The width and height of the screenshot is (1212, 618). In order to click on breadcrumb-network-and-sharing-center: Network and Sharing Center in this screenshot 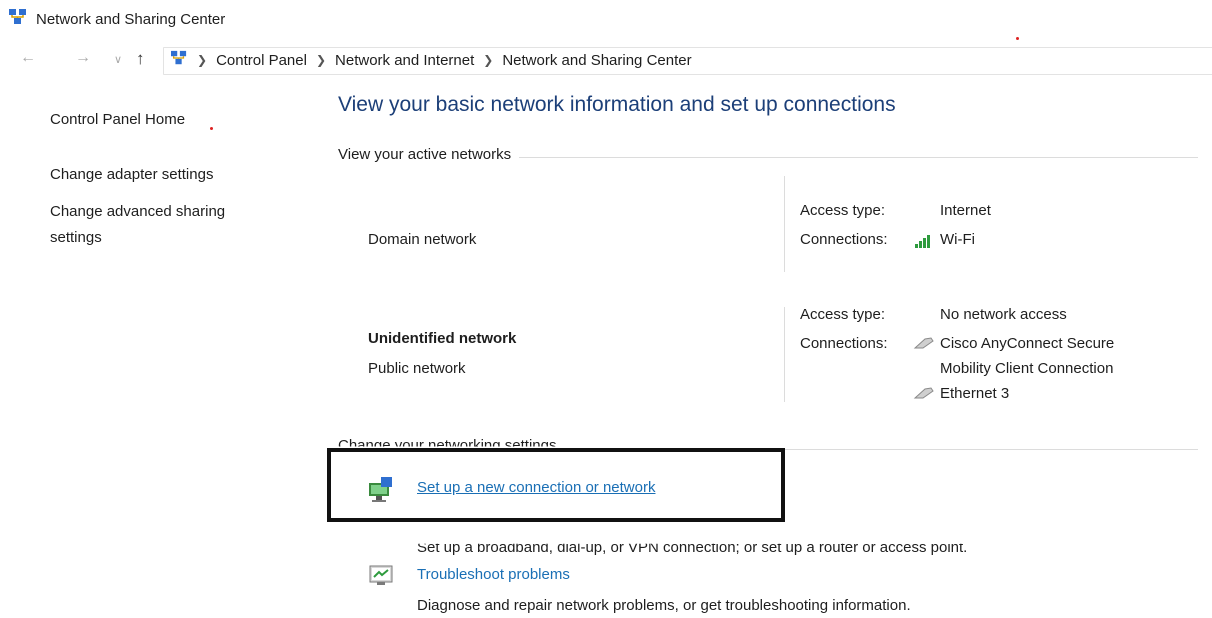, I will do `click(596, 60)`.